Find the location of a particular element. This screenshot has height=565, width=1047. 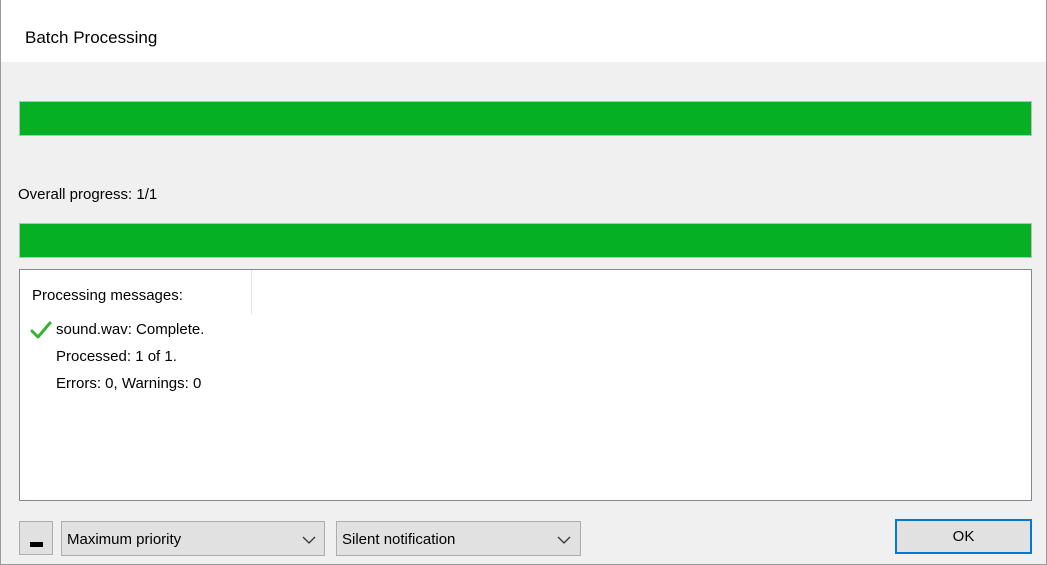

notification-select-value: Silent notification is located at coordinates (399, 539).